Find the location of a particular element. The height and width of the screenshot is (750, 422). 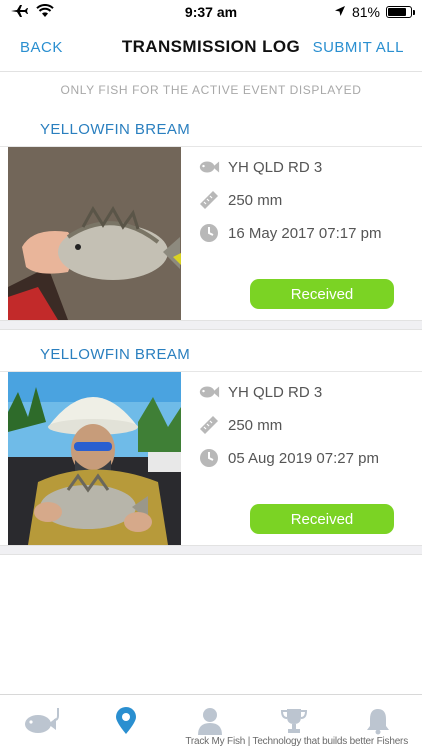

status-right: 81% is located at coordinates (374, 12).